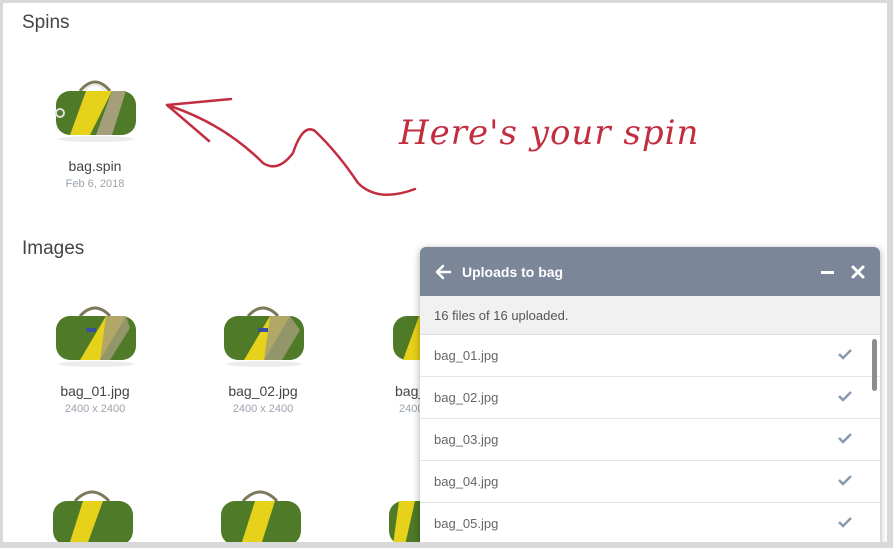 The width and height of the screenshot is (893, 548). Describe the element at coordinates (95, 184) in the screenshot. I see `spin-date: Feb 6, 2018` at that location.